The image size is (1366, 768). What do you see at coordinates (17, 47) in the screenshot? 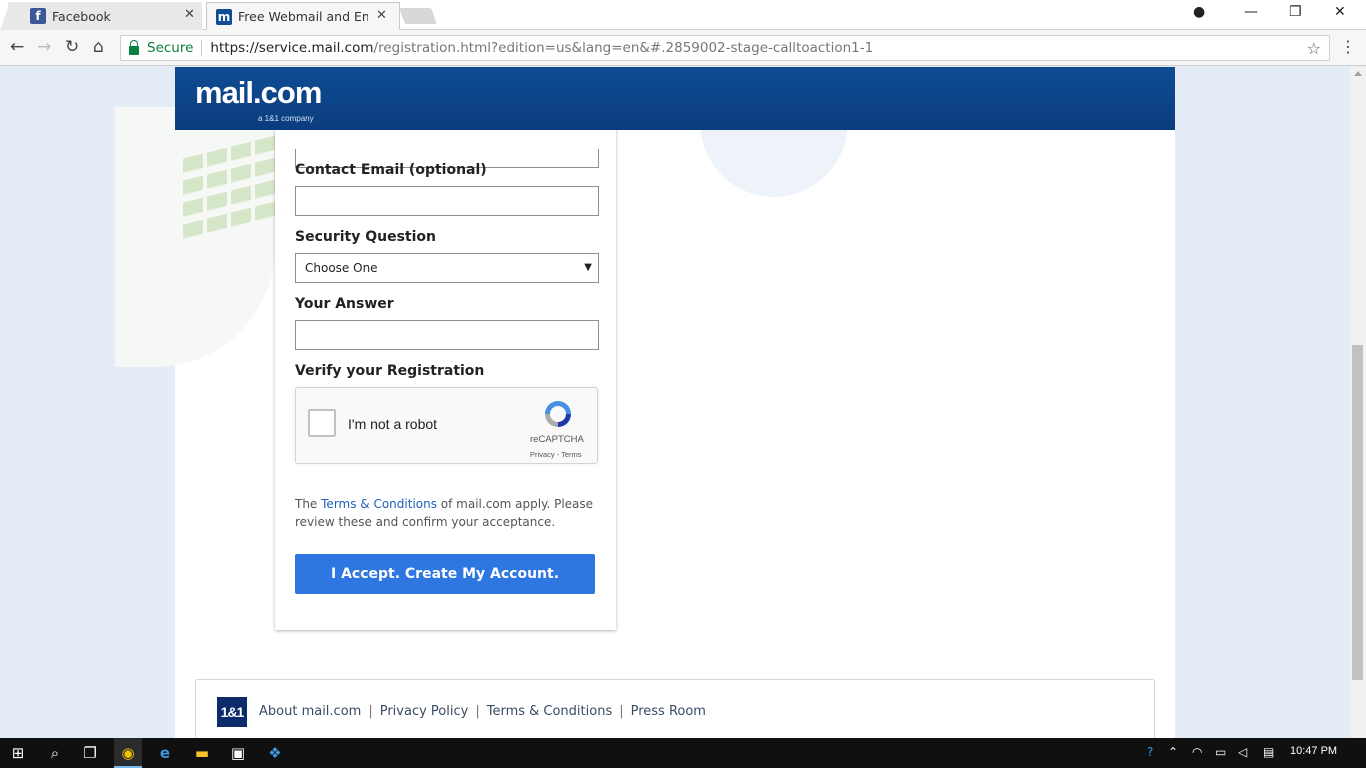
I see `back-icon: ←` at bounding box center [17, 47].